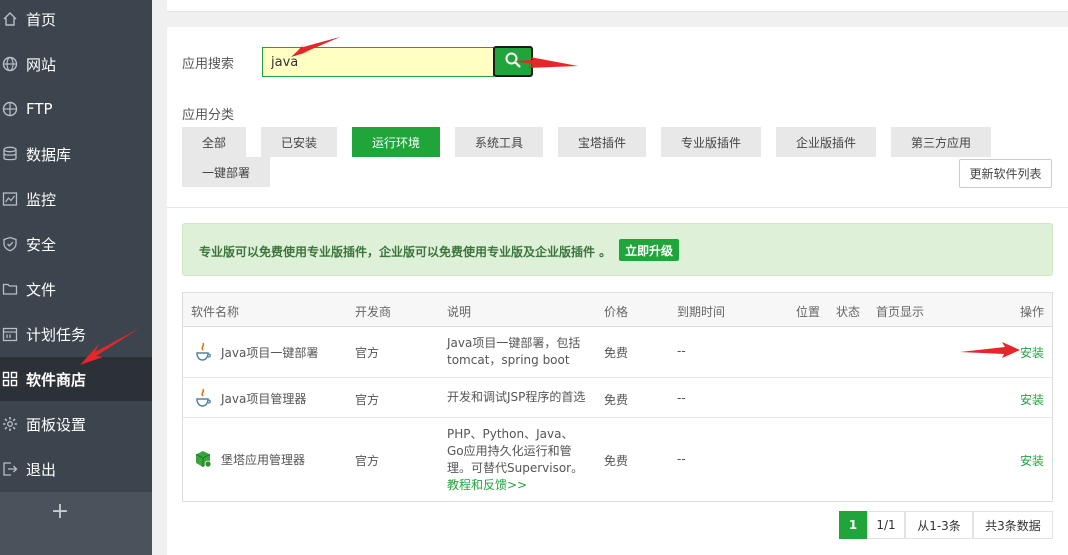 This screenshot has height=555, width=1068. I want to click on search-icon, so click(513, 61).